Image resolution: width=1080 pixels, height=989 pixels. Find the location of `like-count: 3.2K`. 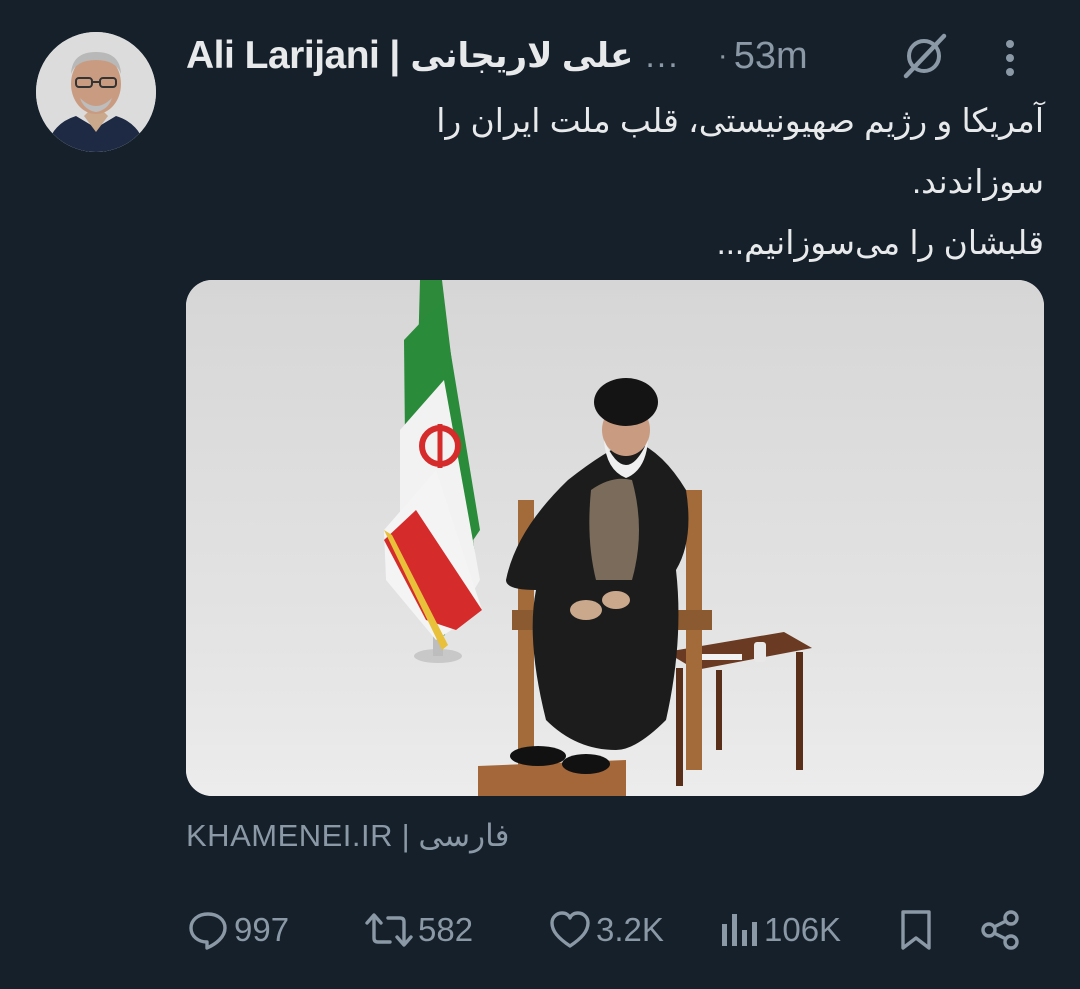

like-count: 3.2K is located at coordinates (630, 929).